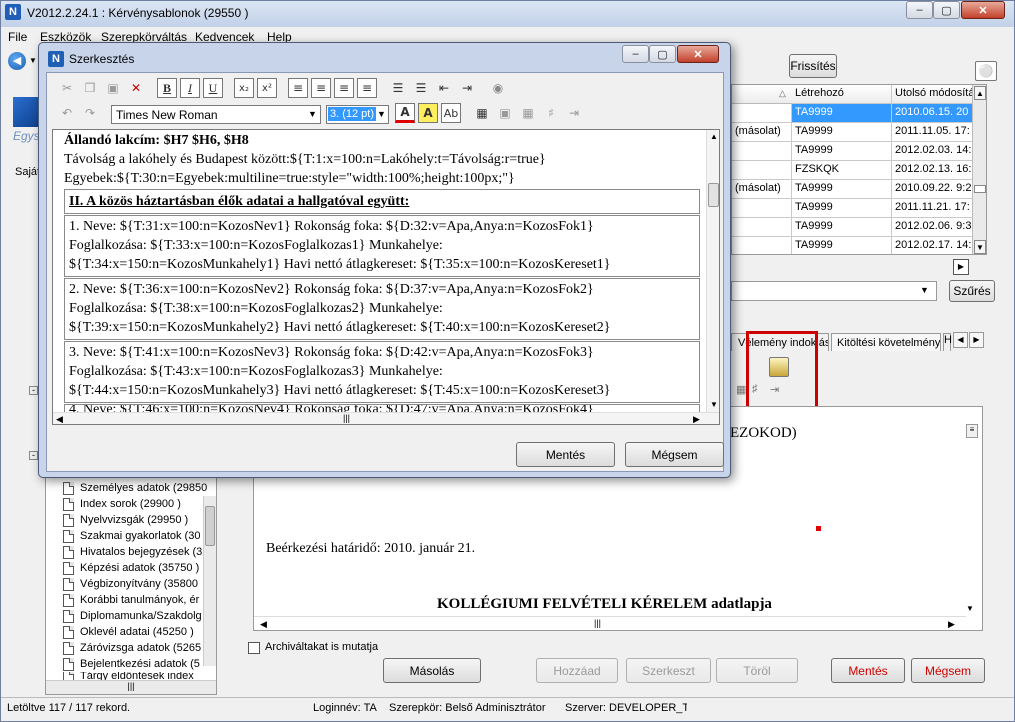 The width and height of the screenshot is (1015, 722). Describe the element at coordinates (113, 88) in the screenshot. I see `paste-icon: ▣` at that location.